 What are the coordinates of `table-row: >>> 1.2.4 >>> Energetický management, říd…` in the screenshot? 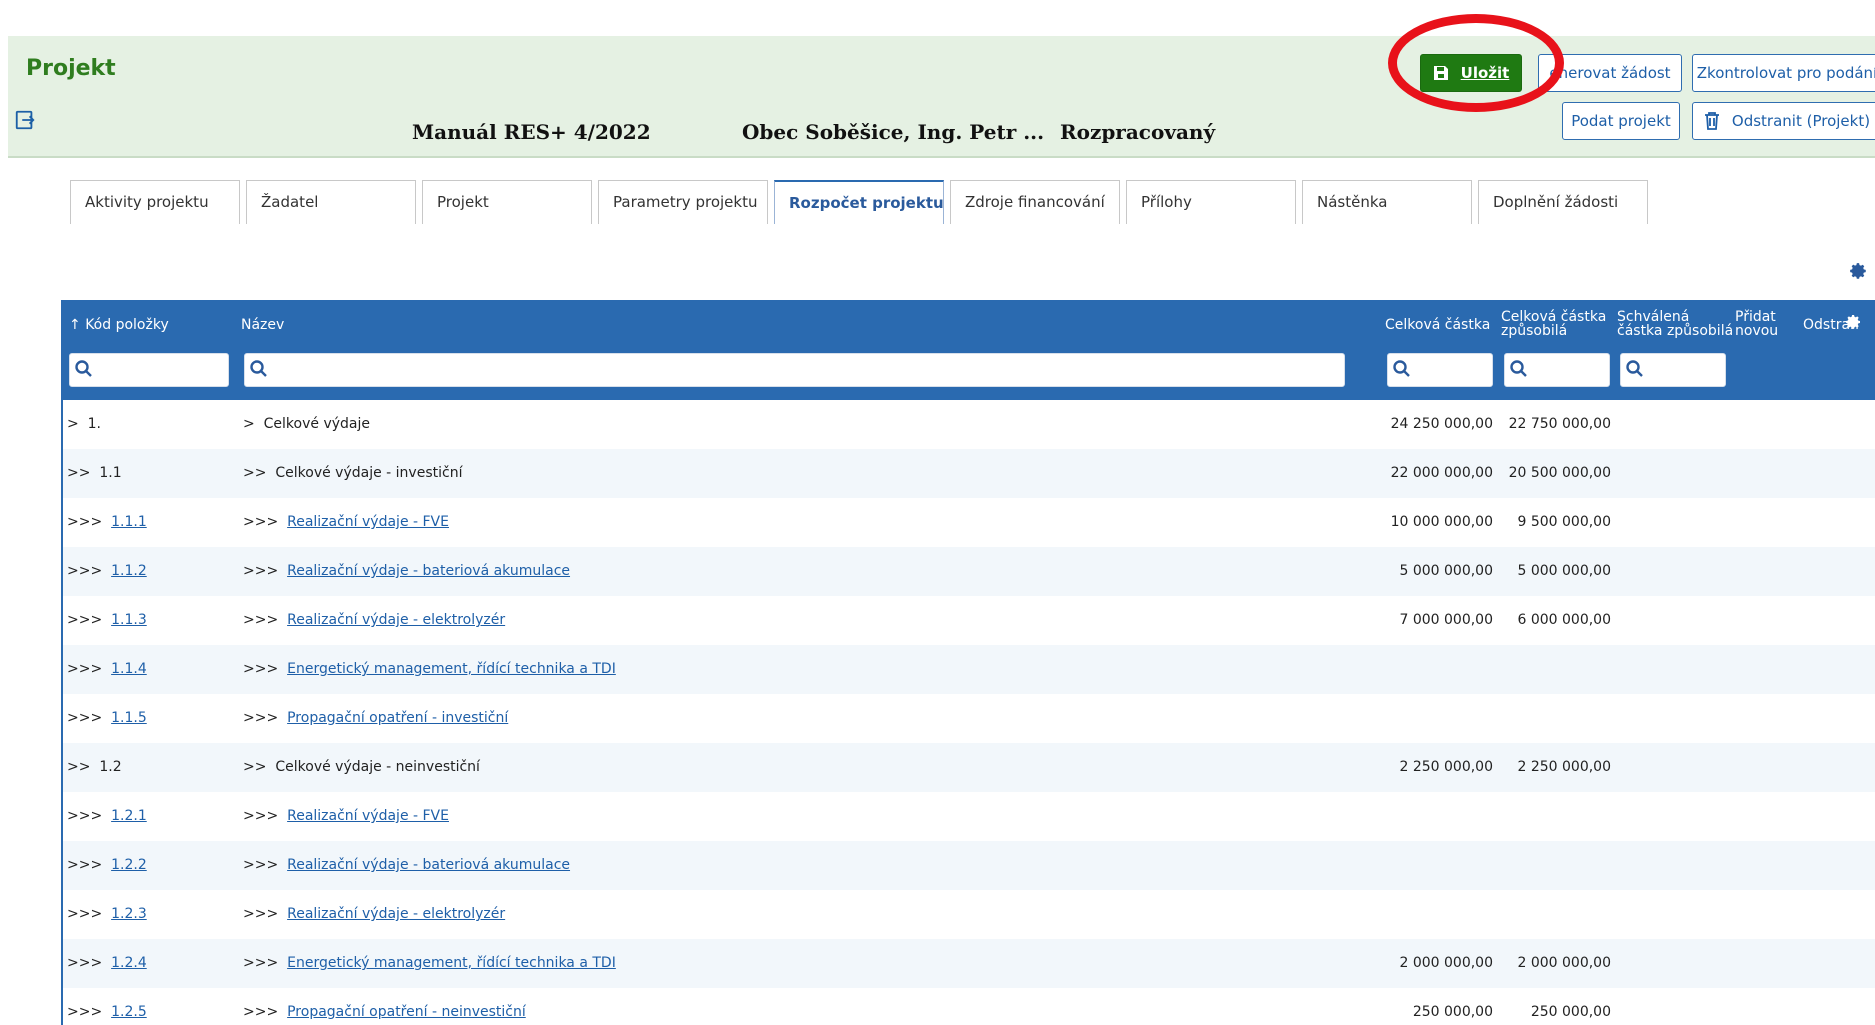 It's located at (968, 963).